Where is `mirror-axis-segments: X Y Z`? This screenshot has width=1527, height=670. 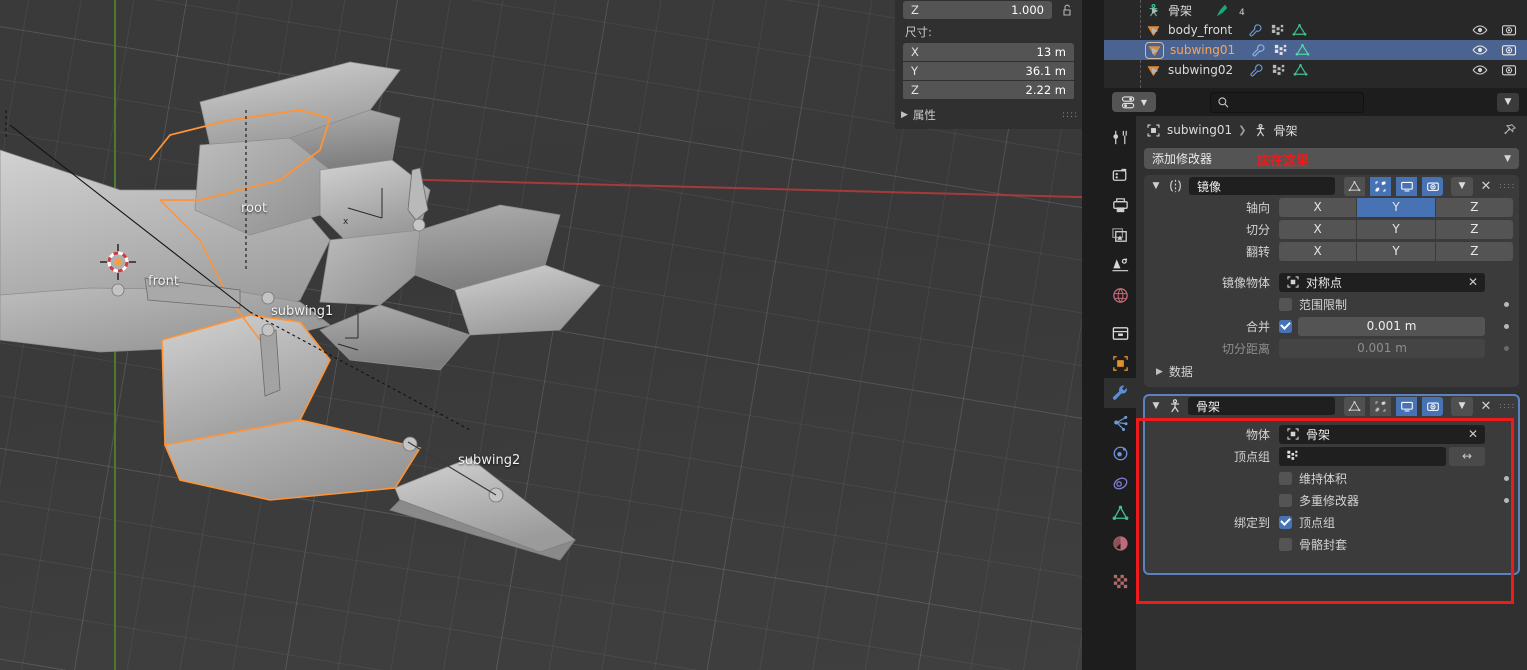 mirror-axis-segments: X Y Z is located at coordinates (1396, 207).